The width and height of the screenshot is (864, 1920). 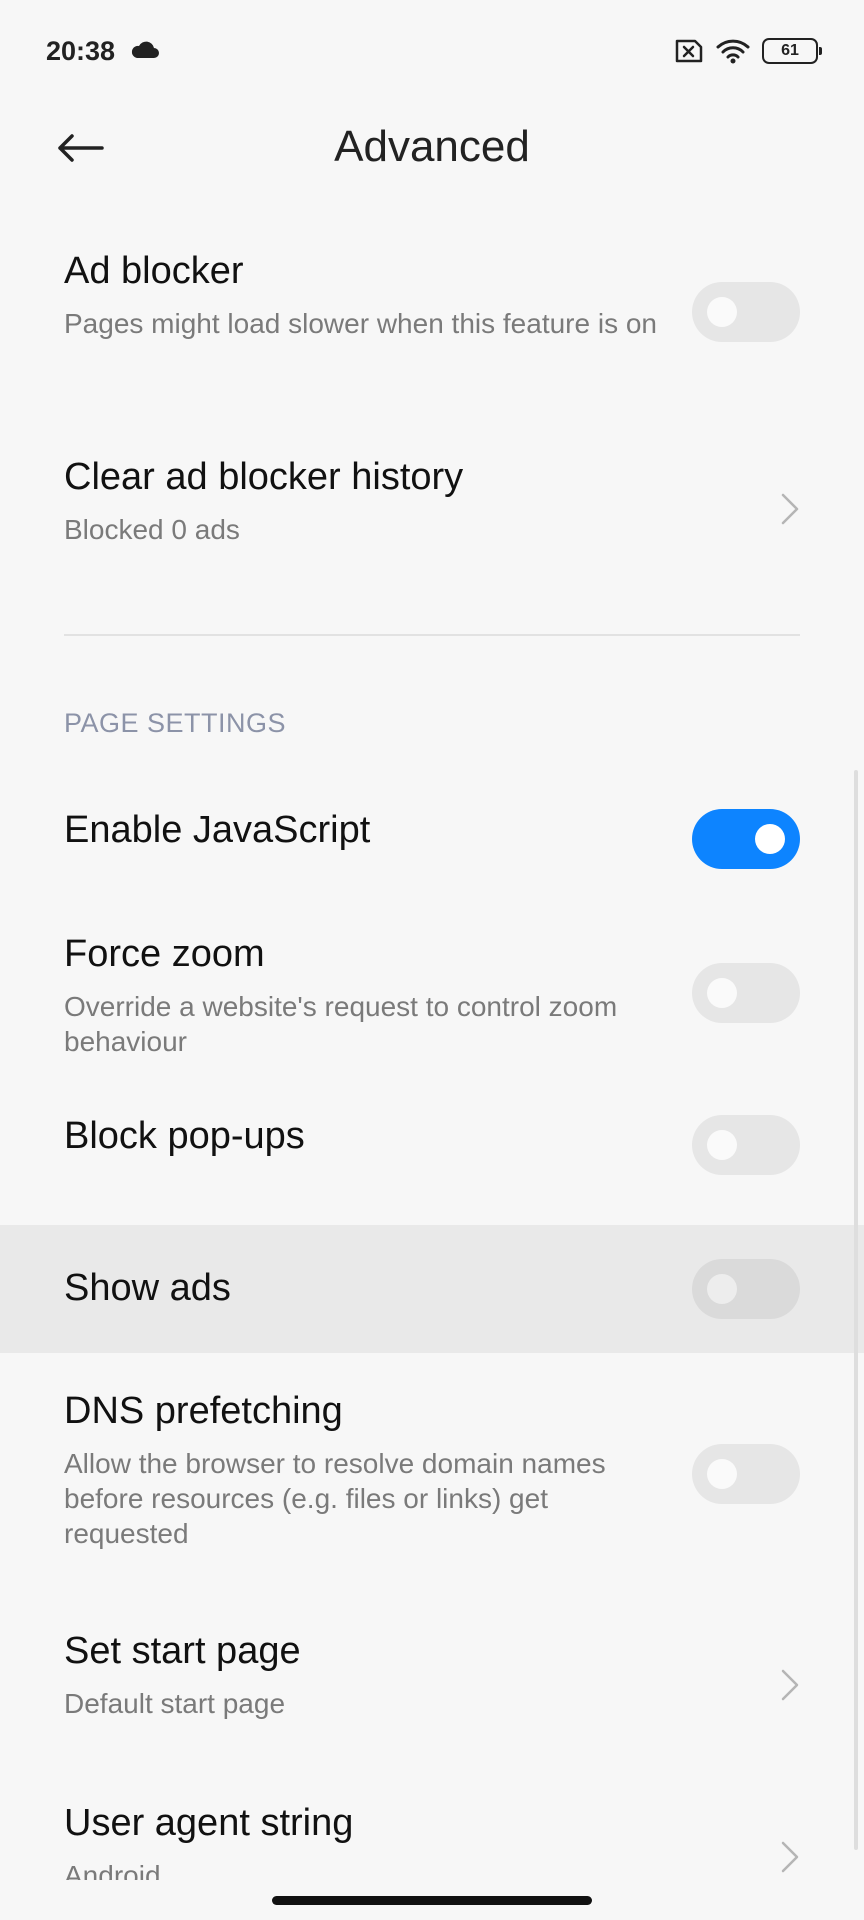 What do you see at coordinates (856, 1310) in the screenshot?
I see `scrollbar` at bounding box center [856, 1310].